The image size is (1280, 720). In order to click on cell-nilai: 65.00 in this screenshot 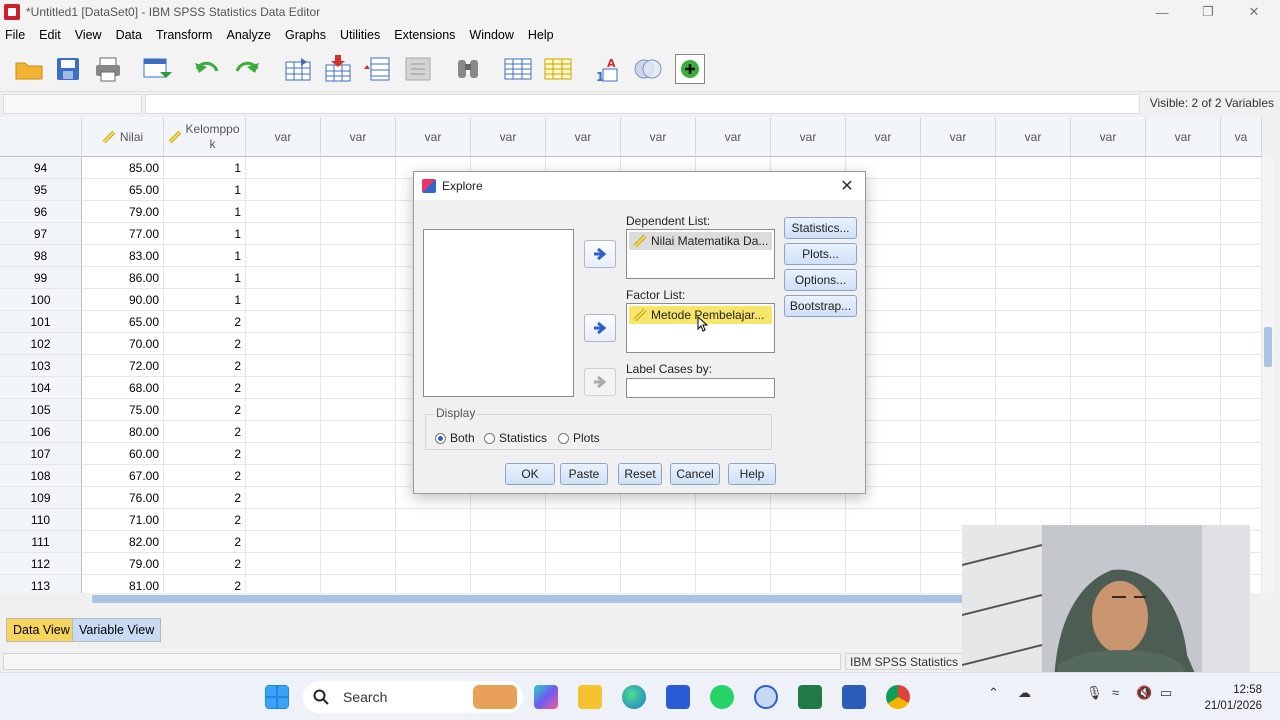, I will do `click(123, 190)`.